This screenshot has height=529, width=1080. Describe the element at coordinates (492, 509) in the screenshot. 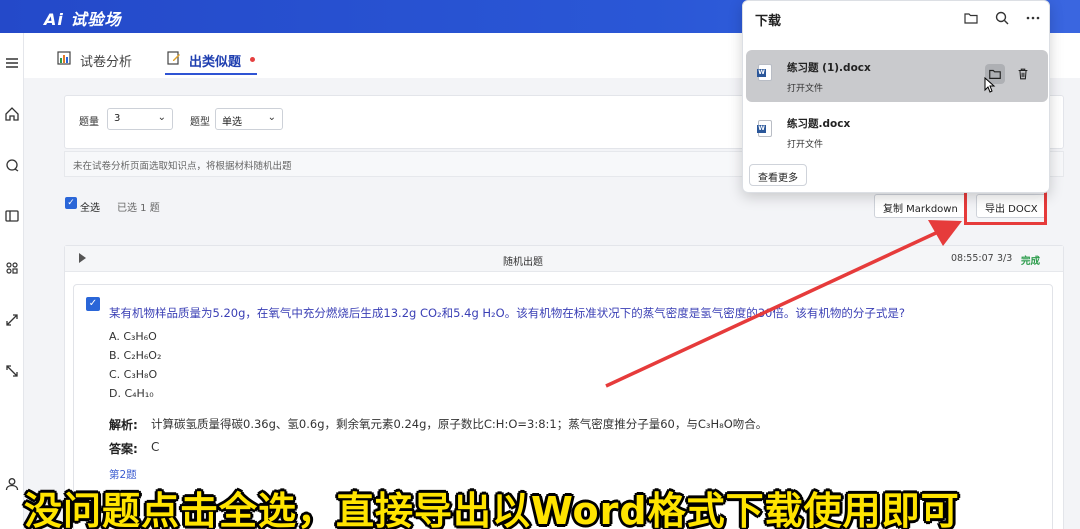

I see `video-subtitle: 没问题点击全选，直接导出以Word格式下载使用即可` at that location.